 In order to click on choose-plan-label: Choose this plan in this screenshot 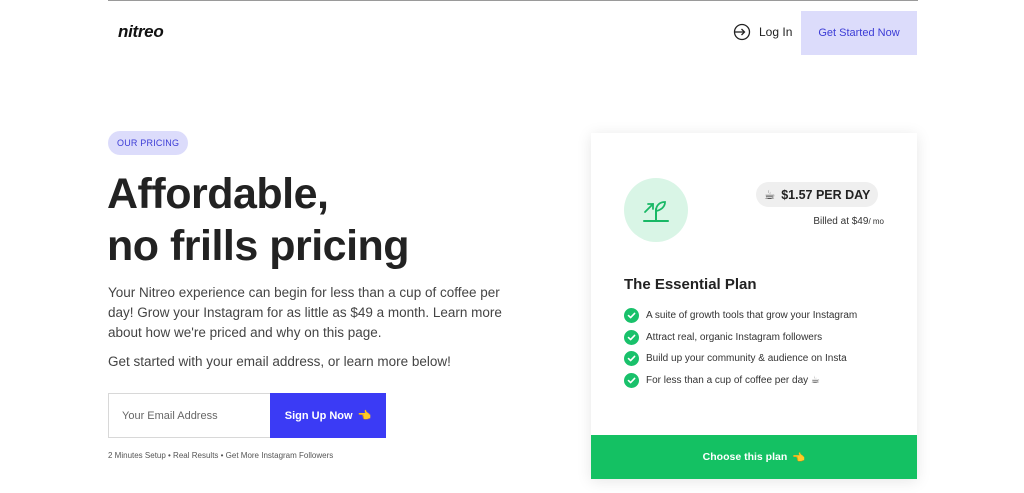, I will do `click(745, 457)`.